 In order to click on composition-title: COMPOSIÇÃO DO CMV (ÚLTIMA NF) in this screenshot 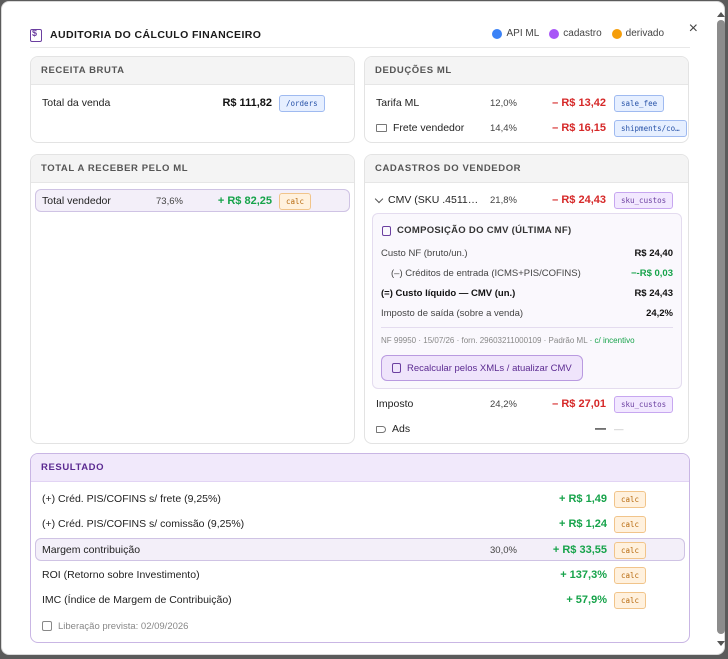, I will do `click(476, 230)`.